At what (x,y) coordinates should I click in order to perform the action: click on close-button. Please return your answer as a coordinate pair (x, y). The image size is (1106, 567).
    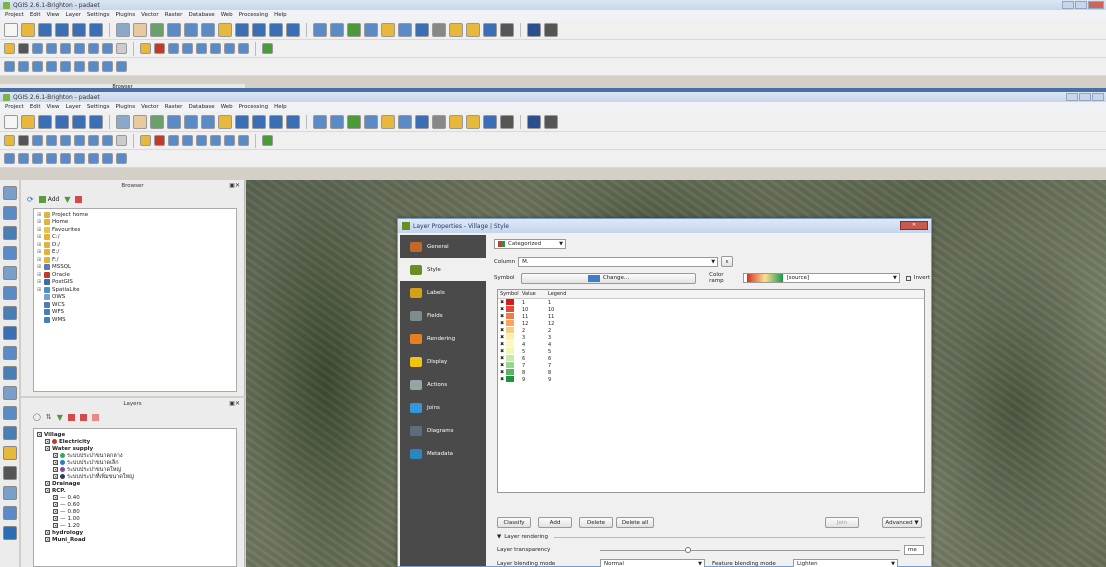
    Looking at the image, I should click on (1096, 5).